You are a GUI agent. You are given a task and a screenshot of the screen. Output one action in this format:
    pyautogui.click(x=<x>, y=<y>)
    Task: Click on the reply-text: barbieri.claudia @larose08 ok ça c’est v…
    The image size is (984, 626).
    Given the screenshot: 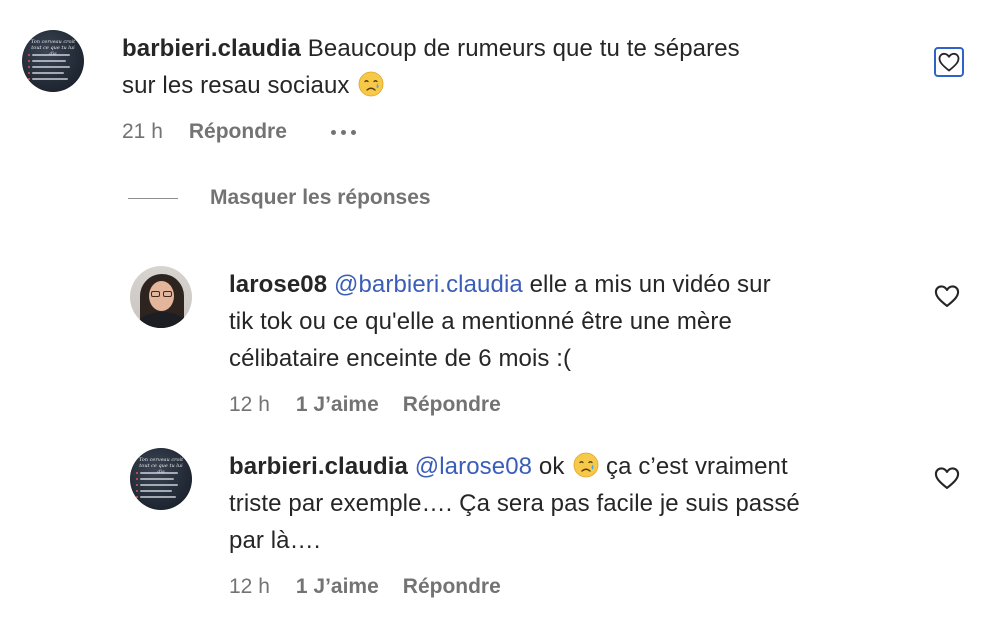 What is the action you would take?
    pyautogui.click(x=574, y=503)
    